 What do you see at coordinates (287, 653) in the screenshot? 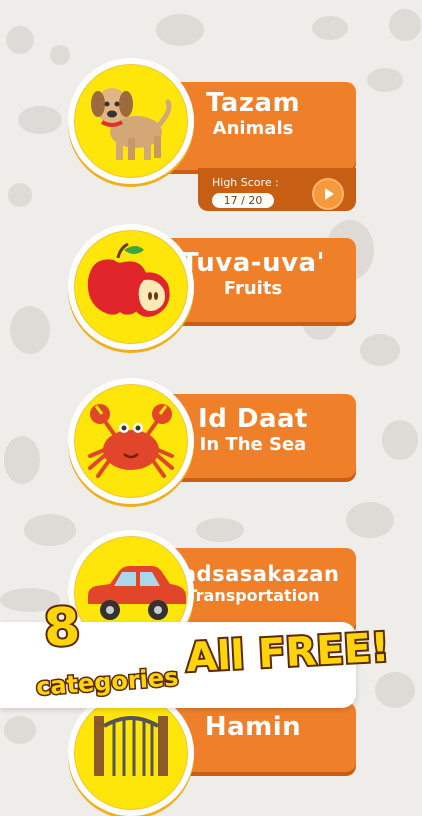
I see `promo-free-label: All FREE!` at bounding box center [287, 653].